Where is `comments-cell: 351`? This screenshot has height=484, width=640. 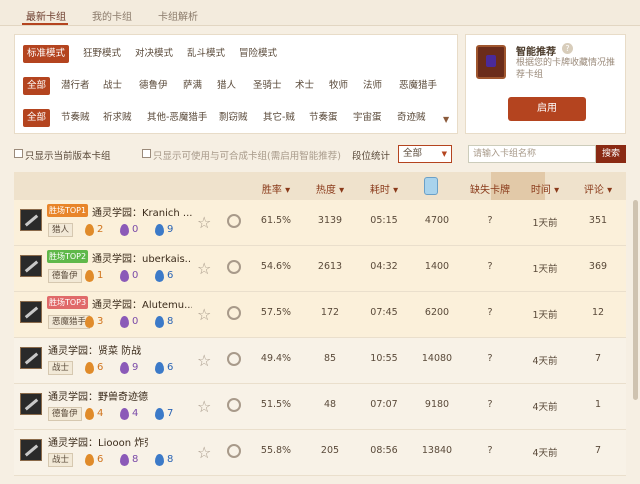
comments-cell: 351 is located at coordinates (598, 220).